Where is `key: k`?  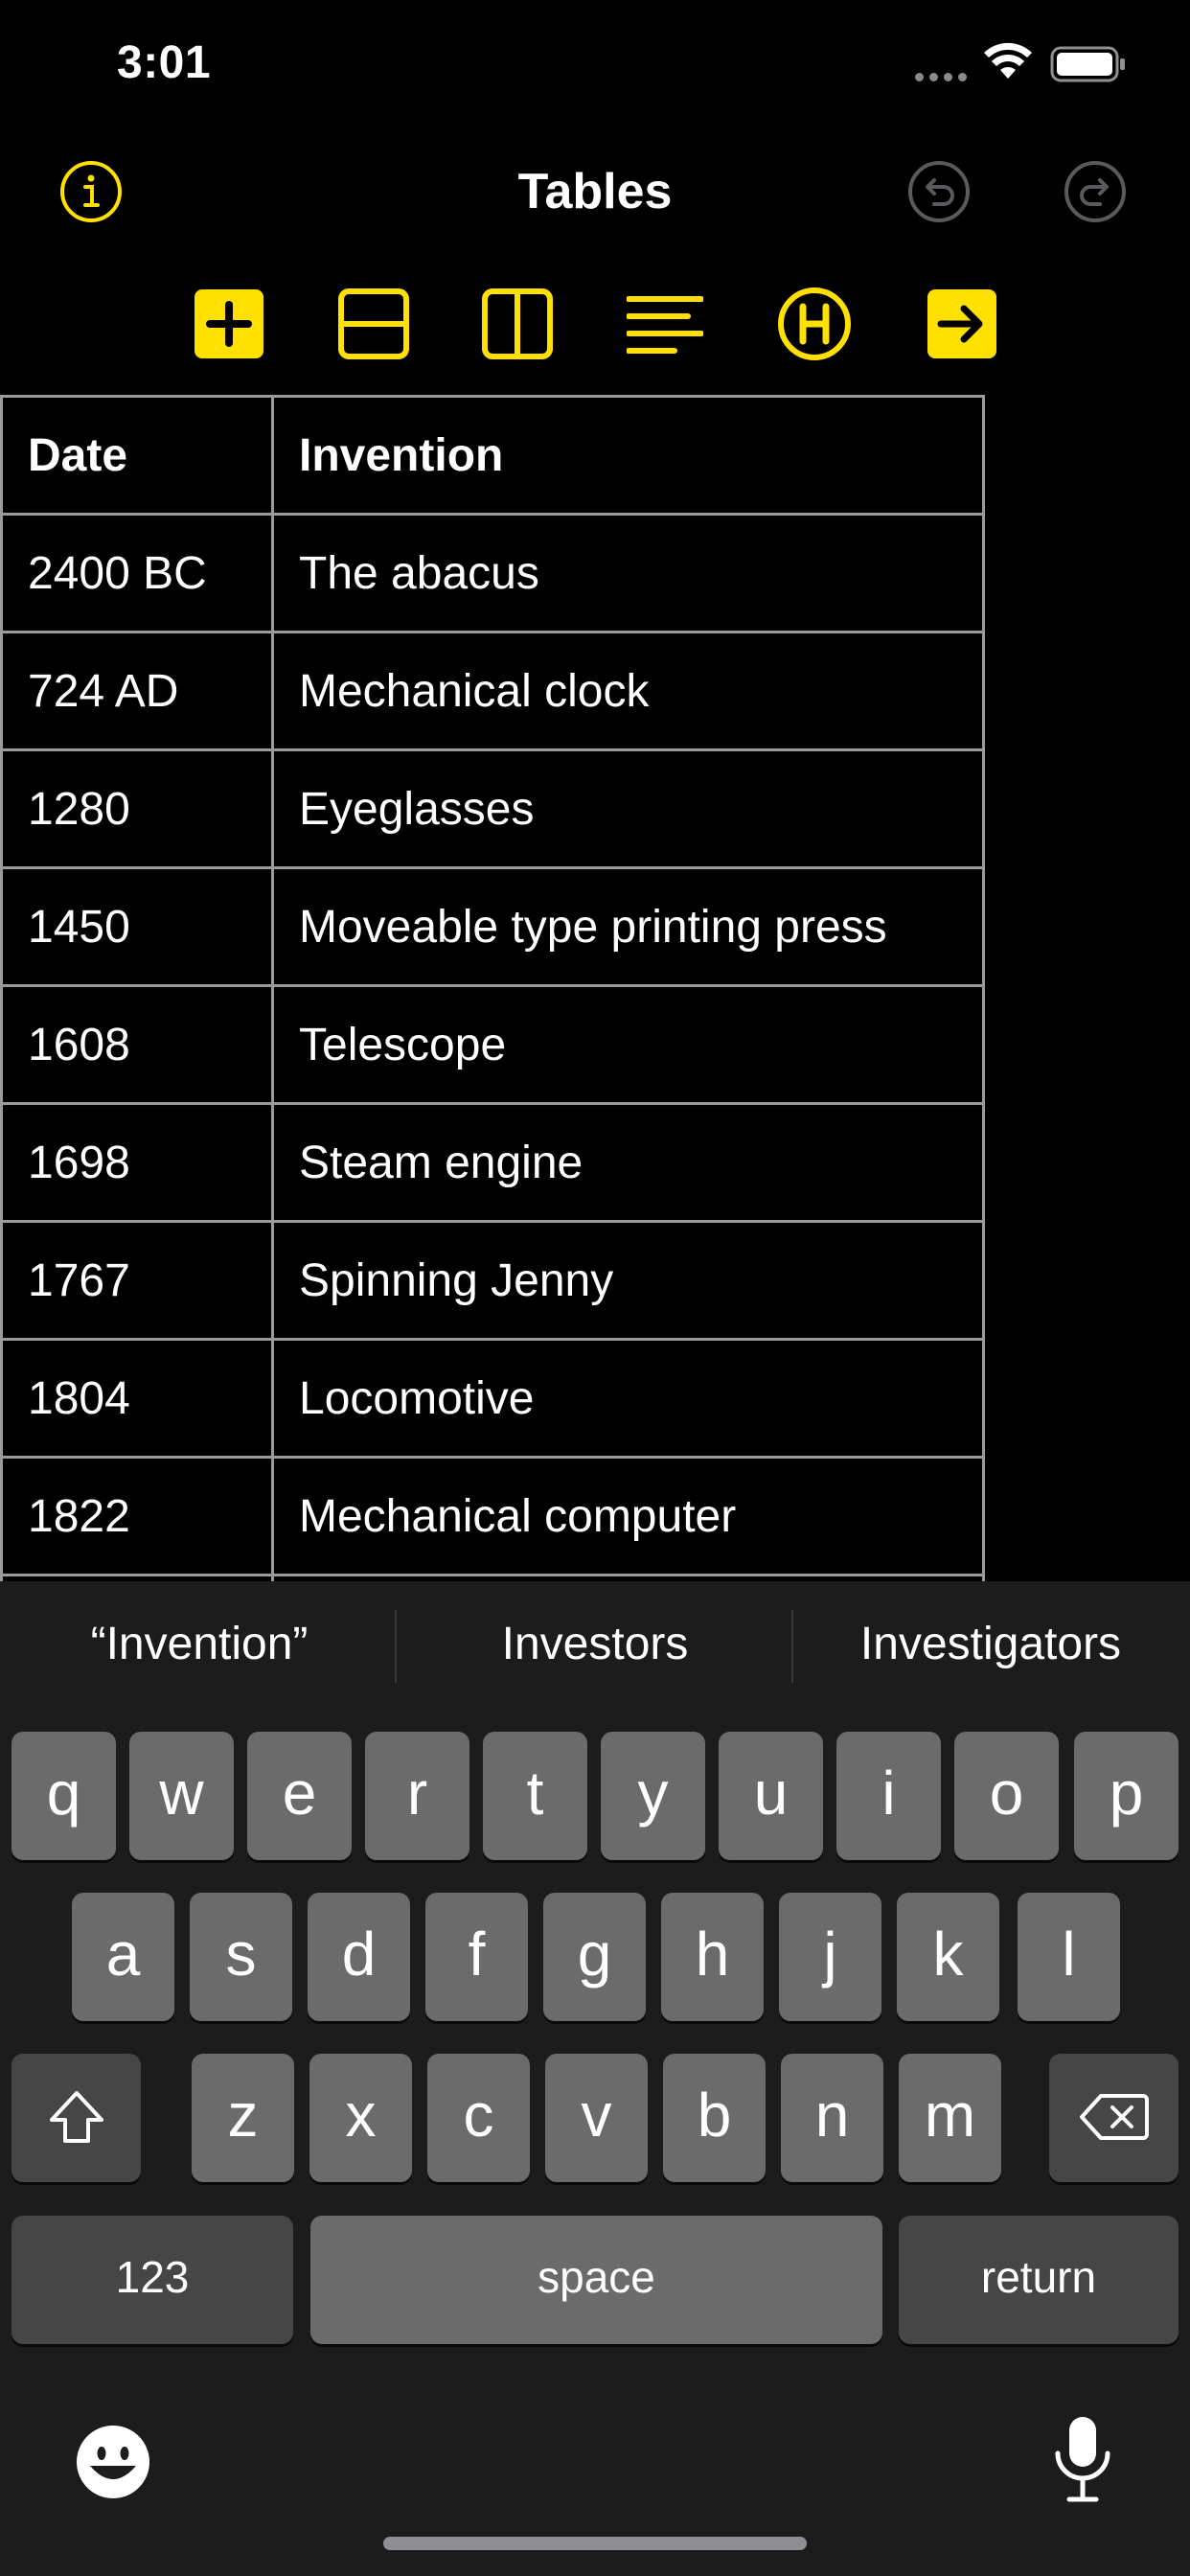
key: k is located at coordinates (948, 1957).